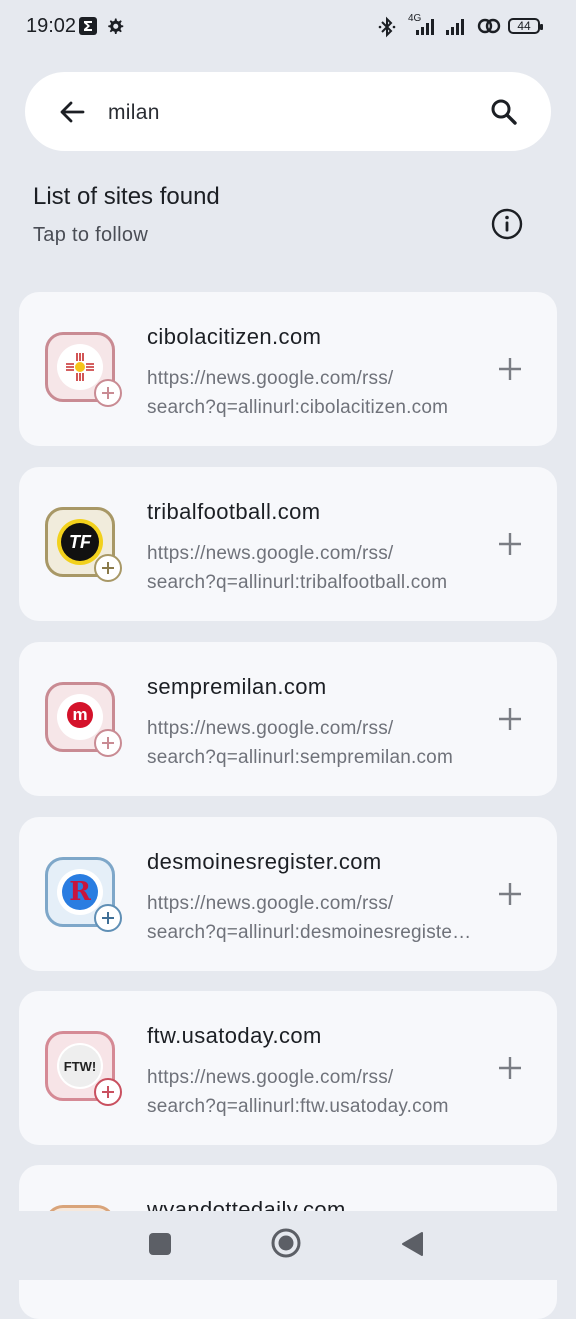 The width and height of the screenshot is (576, 1319). Describe the element at coordinates (525, 26) in the screenshot. I see `battery-indicator: 44` at that location.